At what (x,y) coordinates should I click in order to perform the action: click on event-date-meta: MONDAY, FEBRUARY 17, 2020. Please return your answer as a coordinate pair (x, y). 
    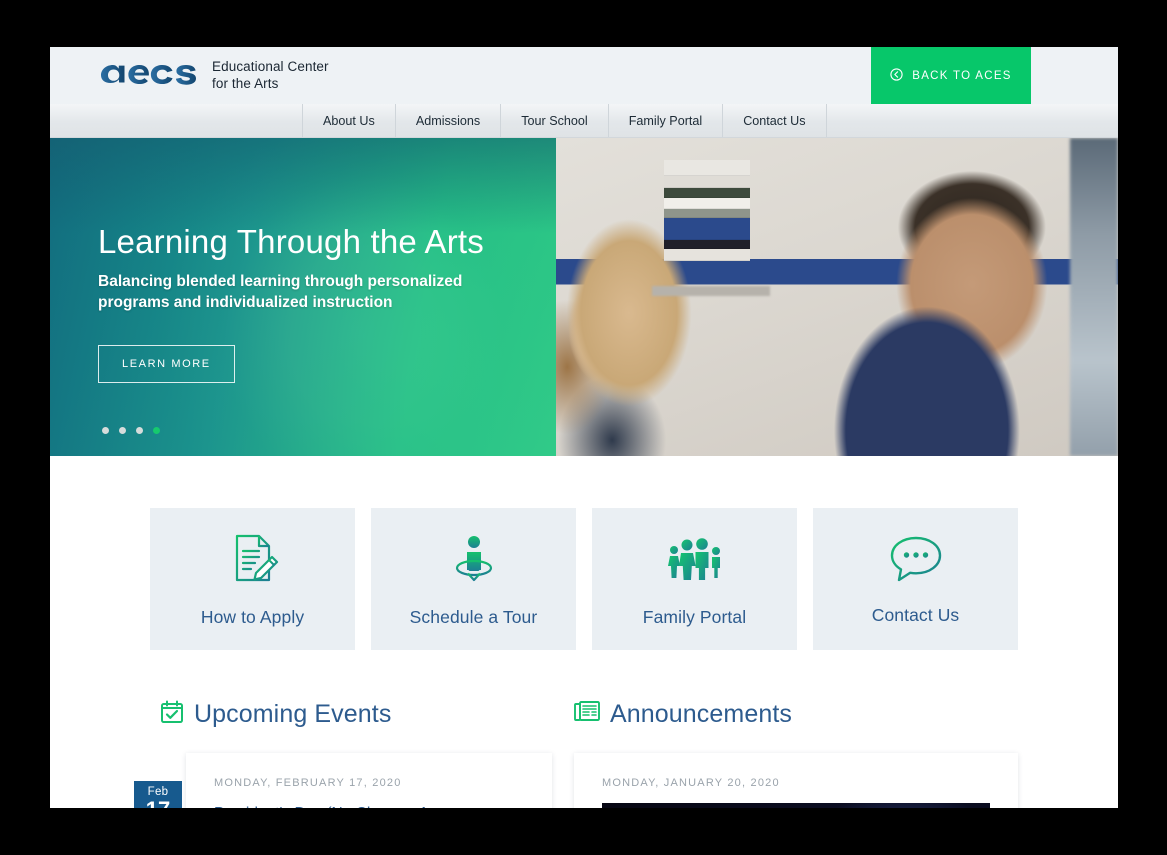
    Looking at the image, I should click on (308, 783).